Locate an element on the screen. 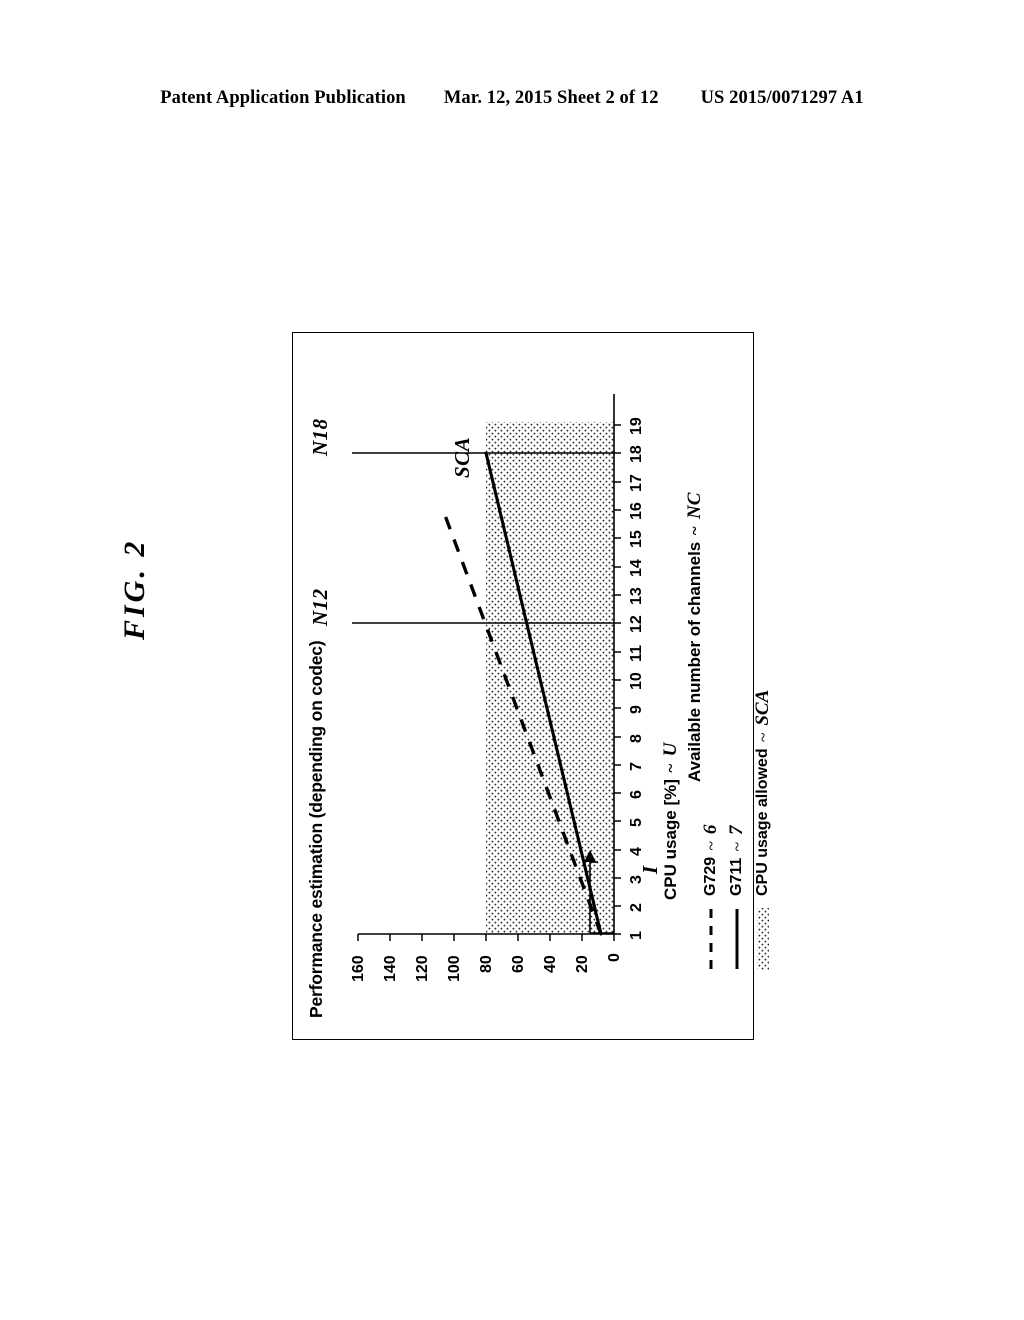 The image size is (1024, 1320). x-tick-2: 2 is located at coordinates (636, 907).